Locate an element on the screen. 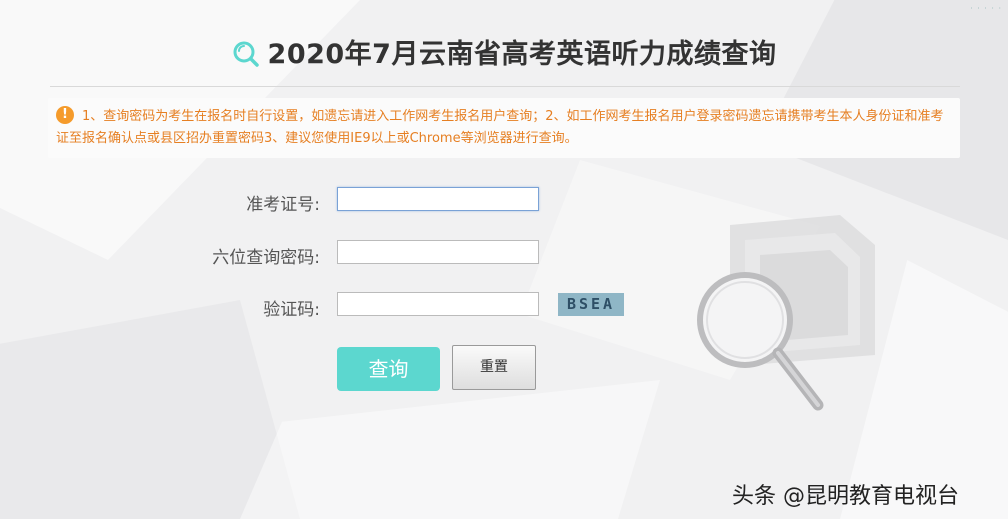 Image resolution: width=1008 pixels, height=519 pixels. password-input is located at coordinates (438, 252).